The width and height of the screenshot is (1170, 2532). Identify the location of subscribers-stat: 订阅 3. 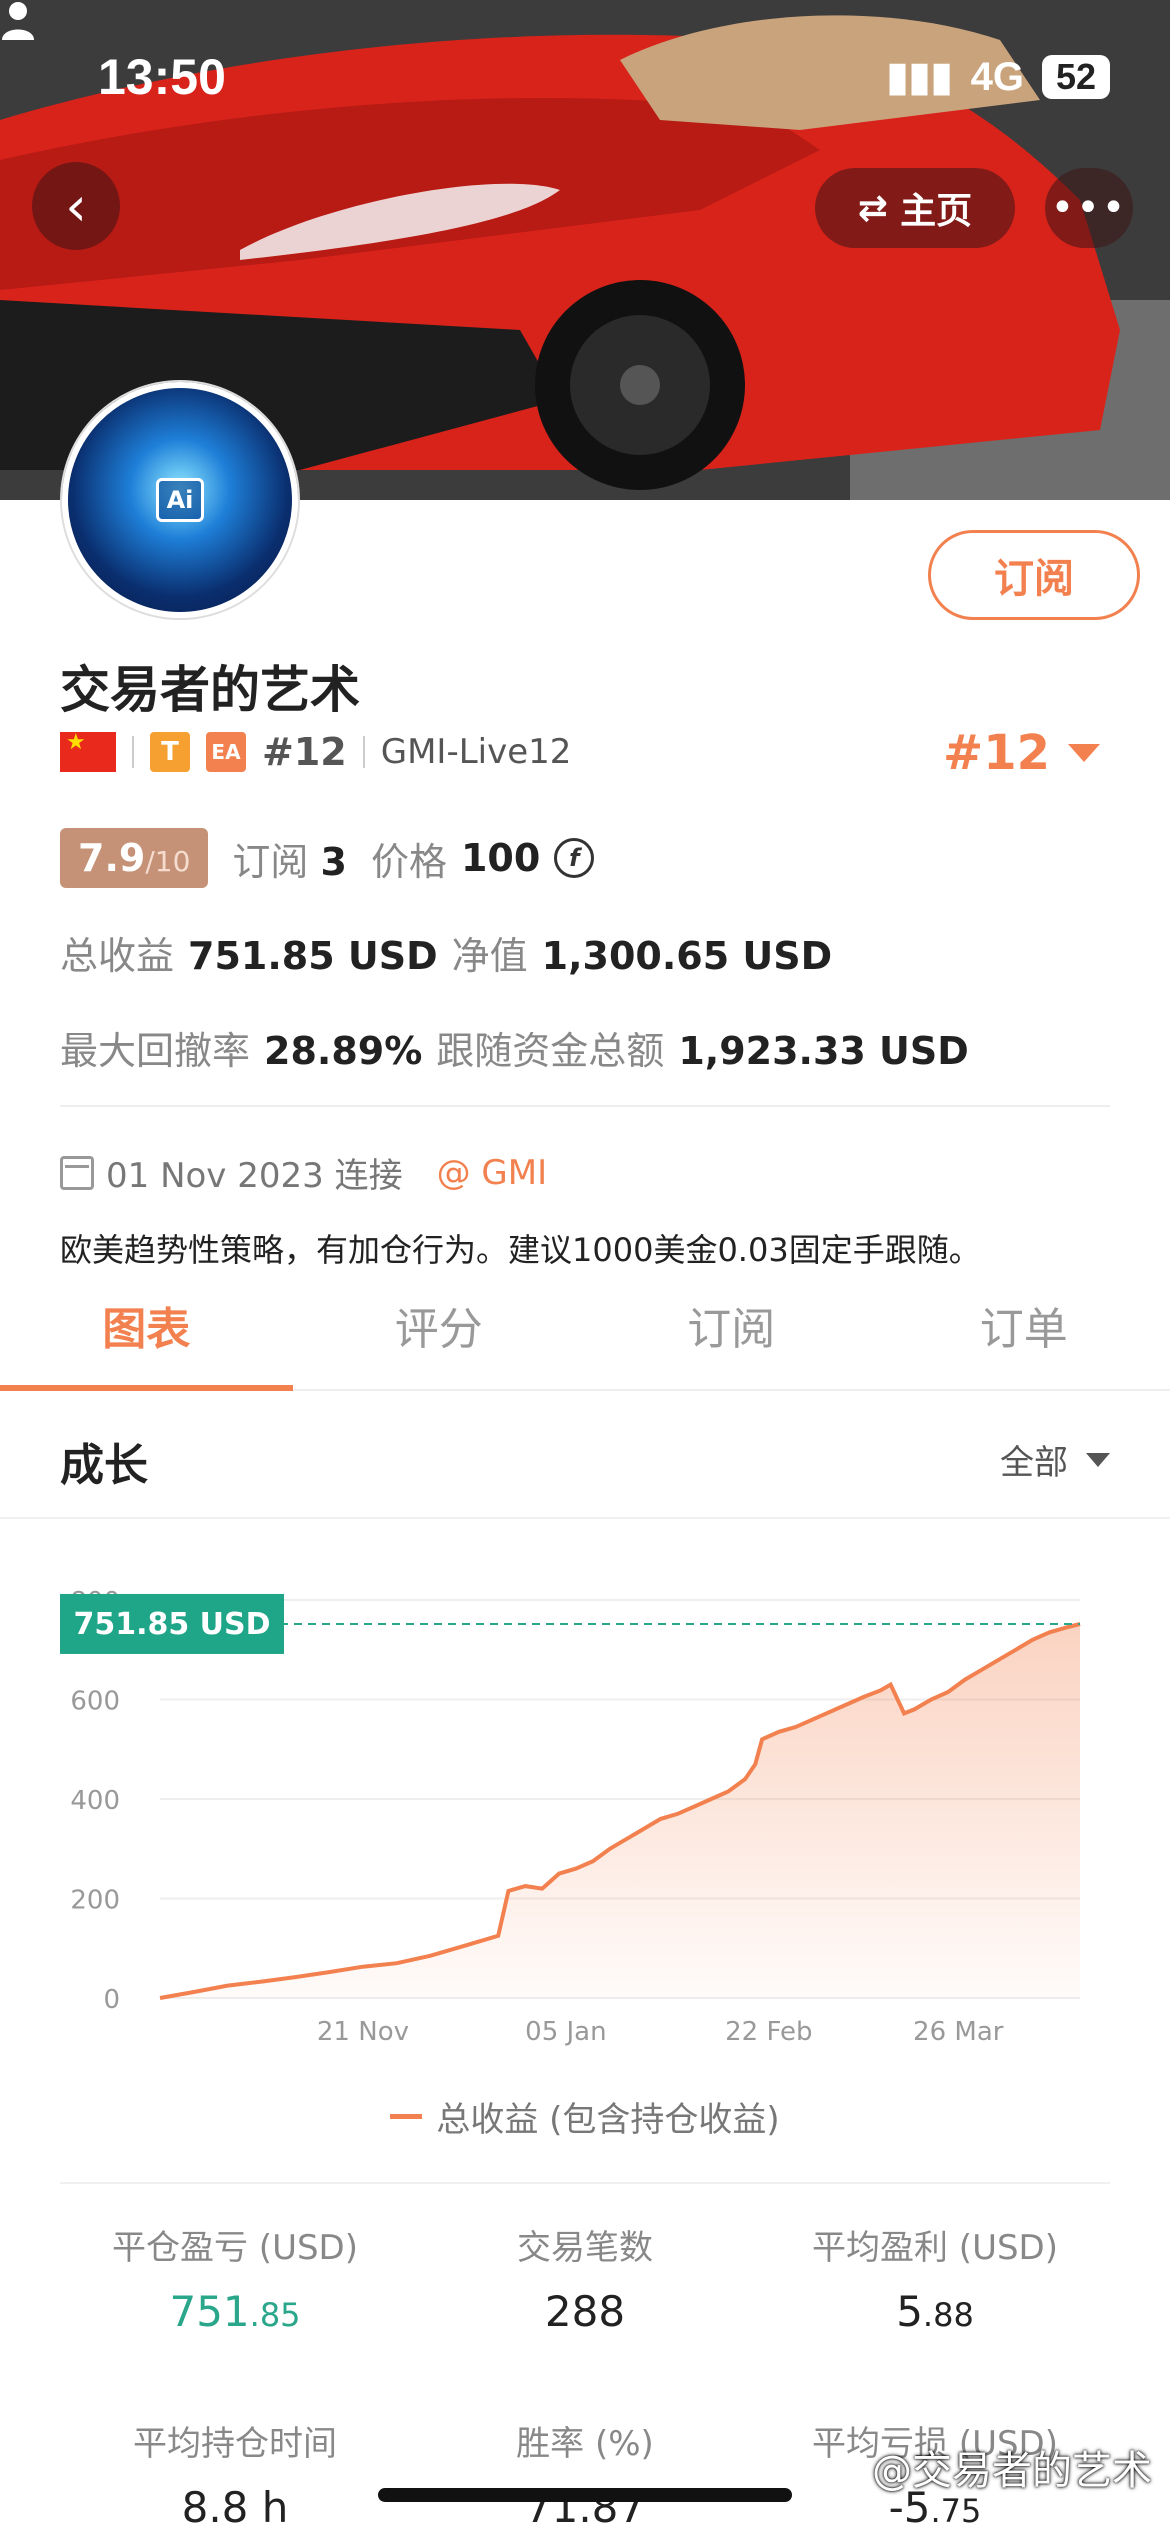
(289, 858).